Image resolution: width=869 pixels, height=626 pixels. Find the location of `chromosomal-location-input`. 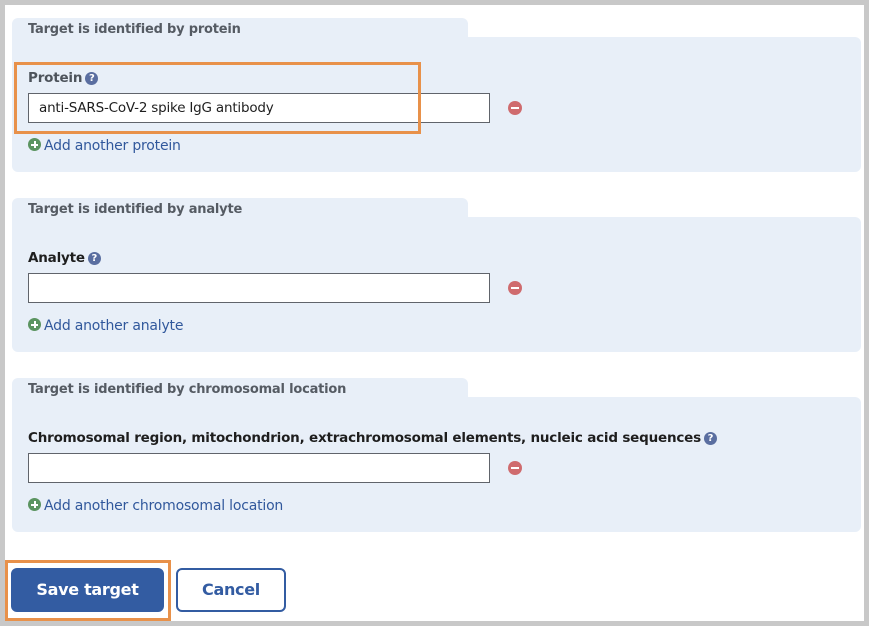

chromosomal-location-input is located at coordinates (259, 468).